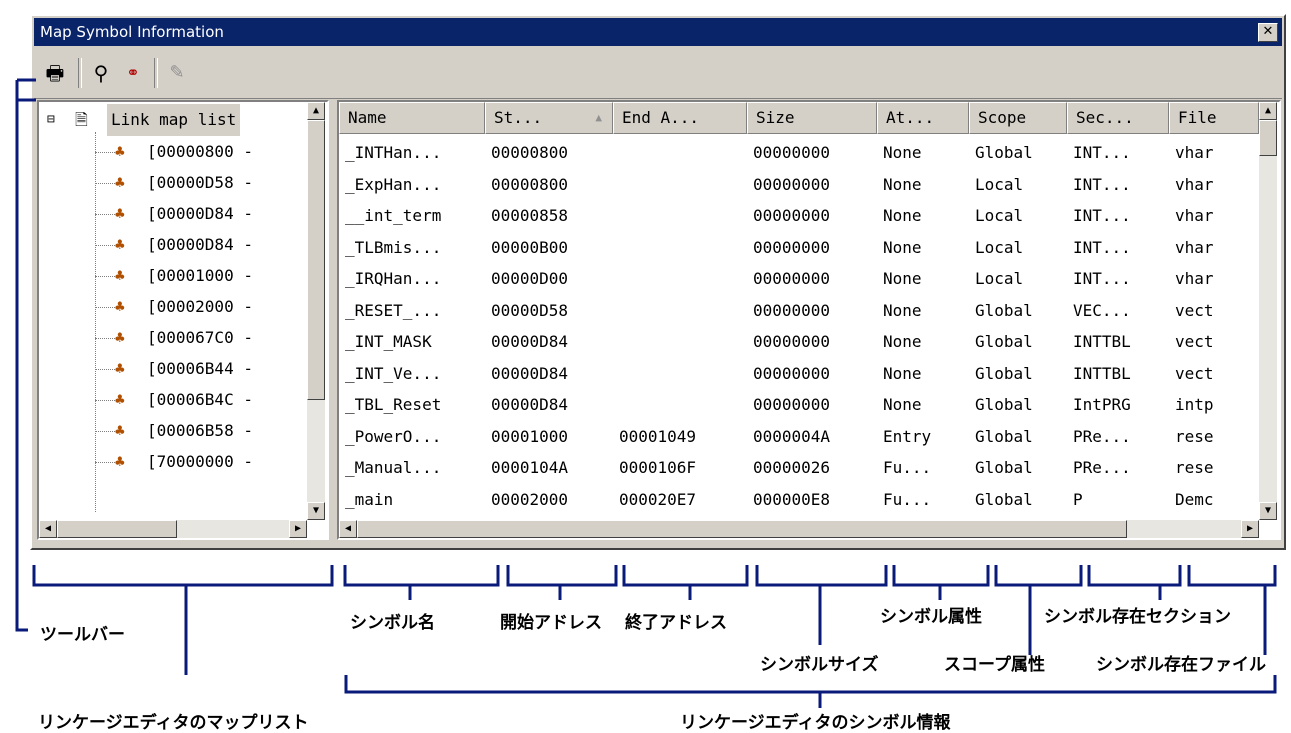 The width and height of the screenshot is (1291, 733). I want to click on toolbar-annotation: ツールバー, so click(82, 635).